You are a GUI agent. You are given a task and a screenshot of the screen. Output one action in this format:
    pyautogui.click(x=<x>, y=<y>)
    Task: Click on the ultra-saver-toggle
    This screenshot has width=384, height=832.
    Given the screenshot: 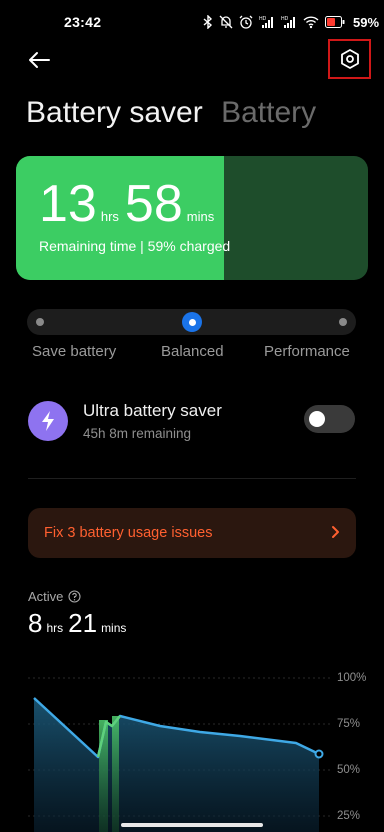 What is the action you would take?
    pyautogui.click(x=329, y=419)
    